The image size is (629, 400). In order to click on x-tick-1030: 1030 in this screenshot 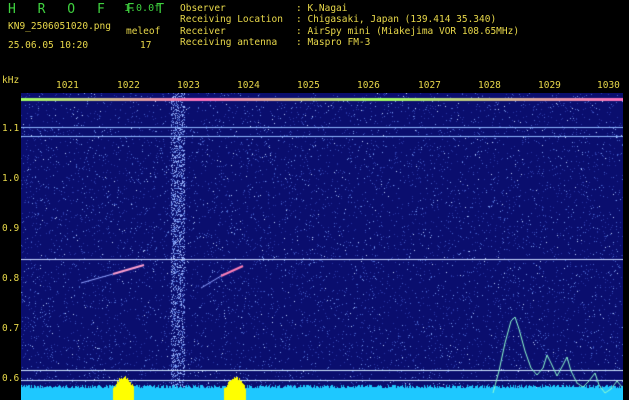, I will do `click(608, 85)`.